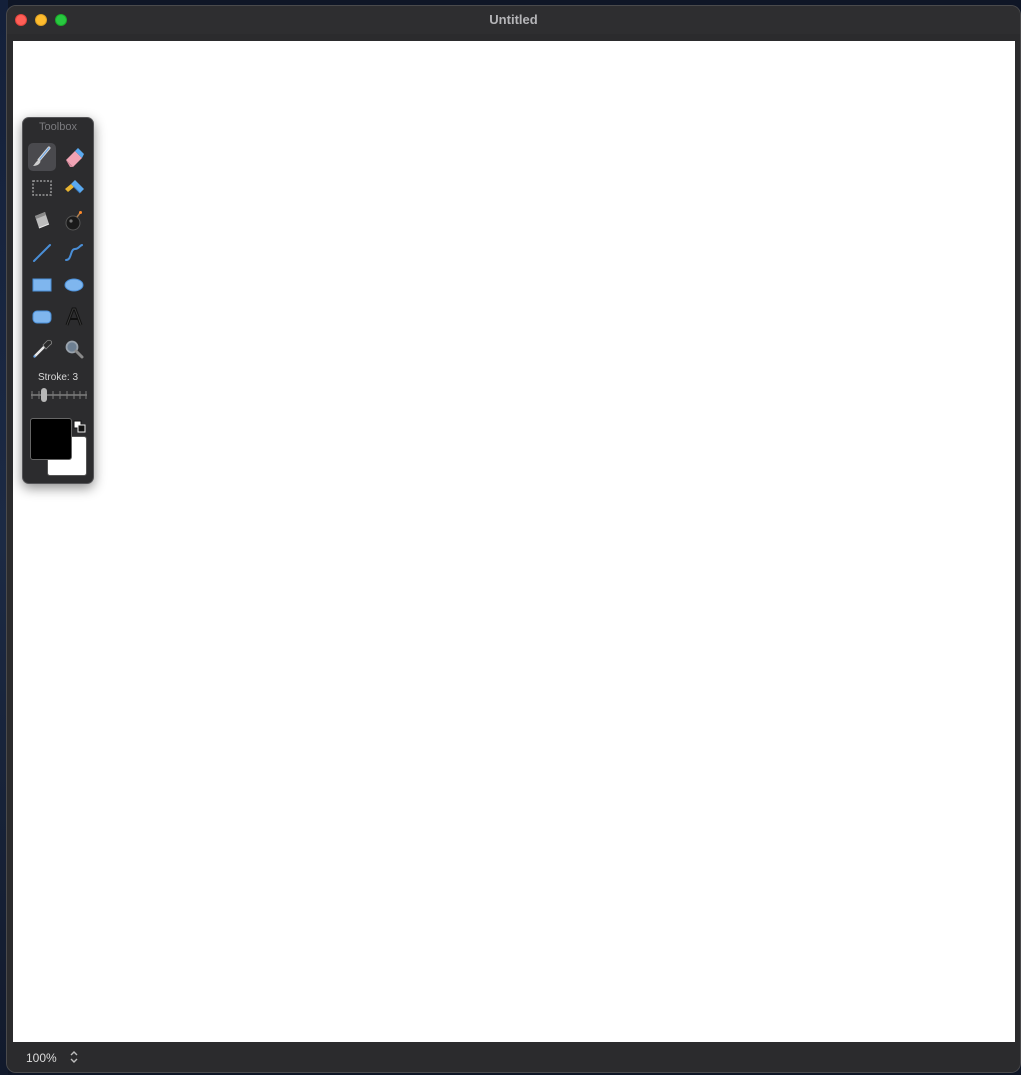 The height and width of the screenshot is (1075, 1021). I want to click on bomb-tool, so click(74, 220).